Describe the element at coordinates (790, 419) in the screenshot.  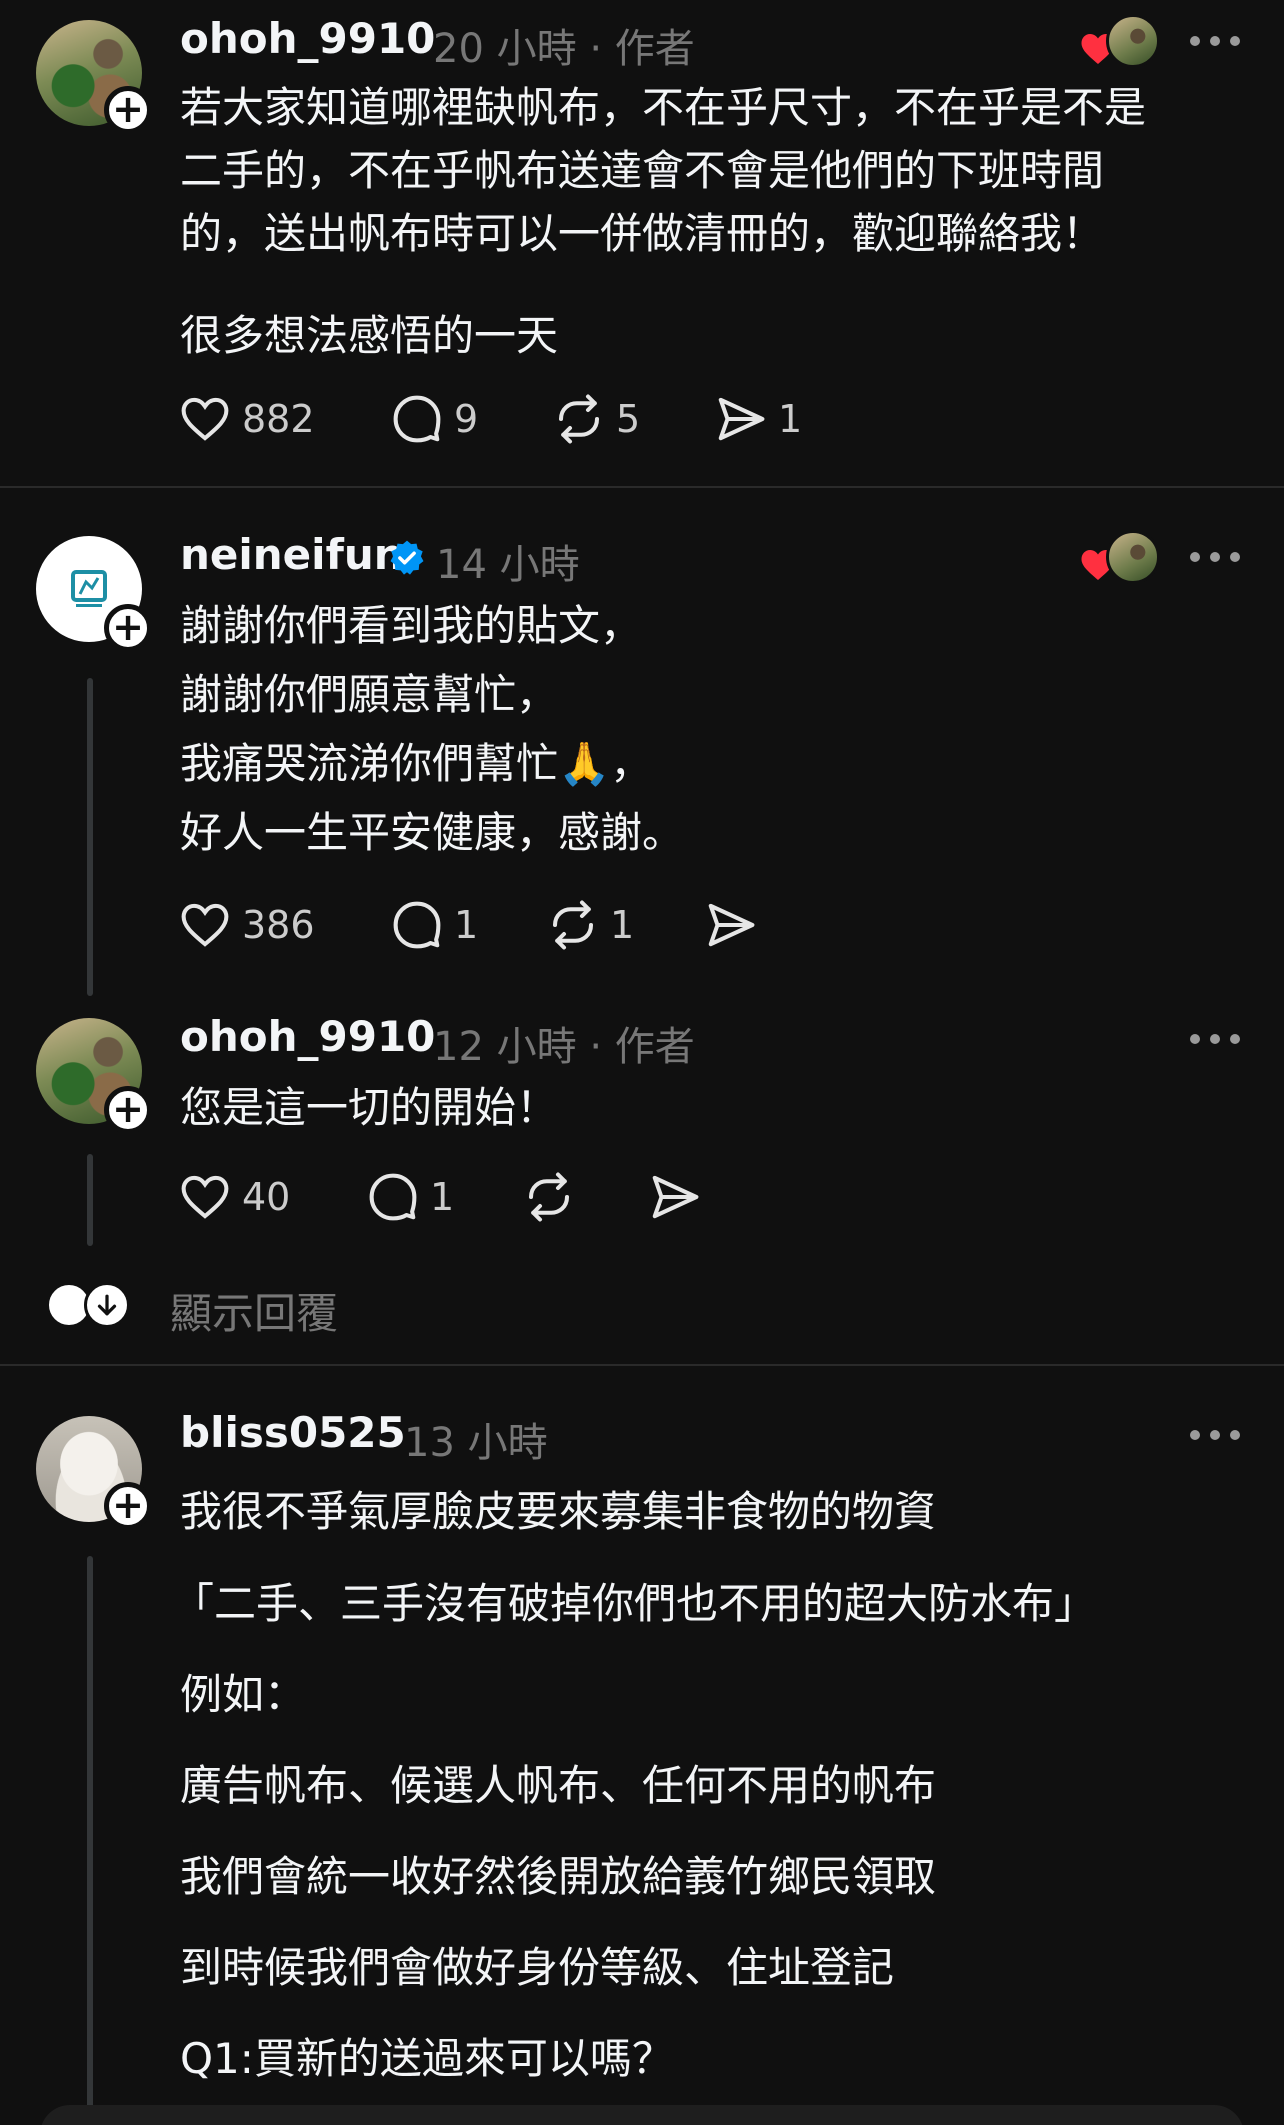
I see `share-count: 1` at that location.